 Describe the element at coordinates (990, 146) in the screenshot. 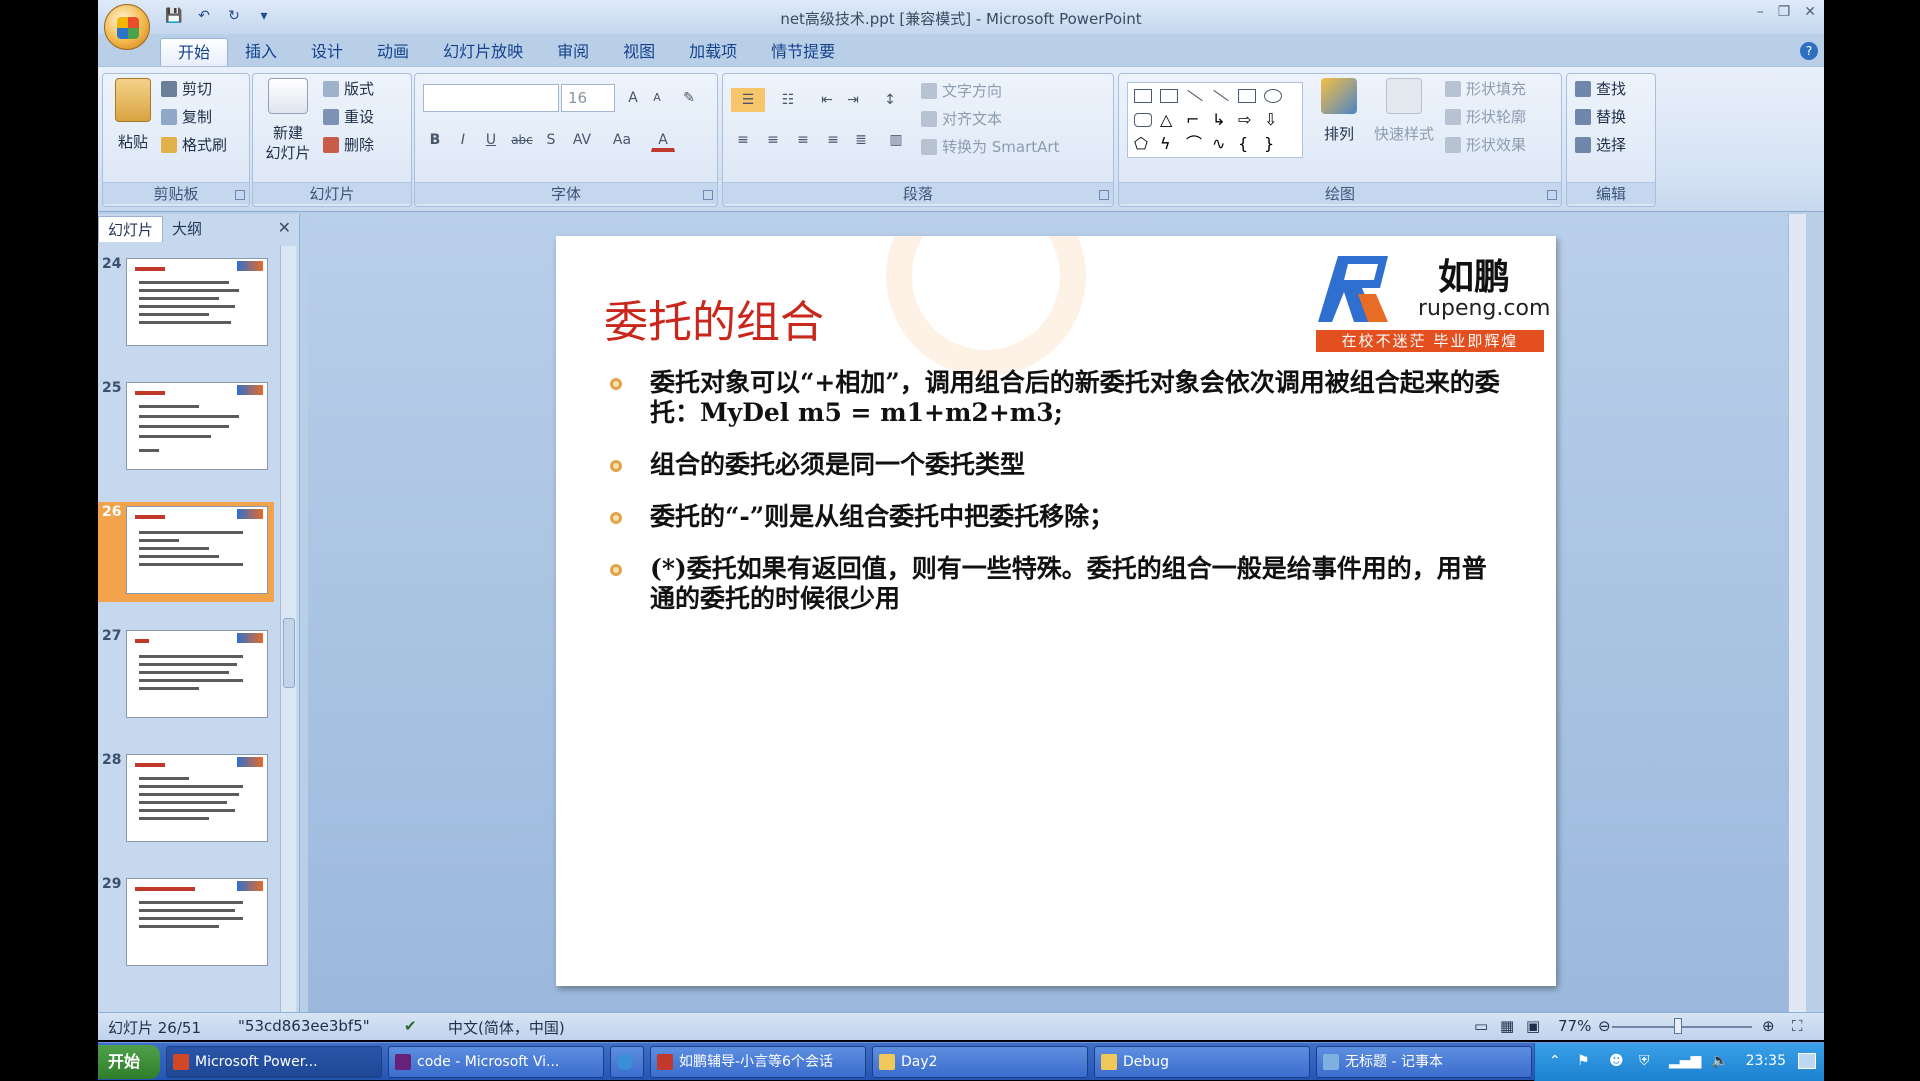

I see `smartart-button: 转换为 SmartArt` at that location.